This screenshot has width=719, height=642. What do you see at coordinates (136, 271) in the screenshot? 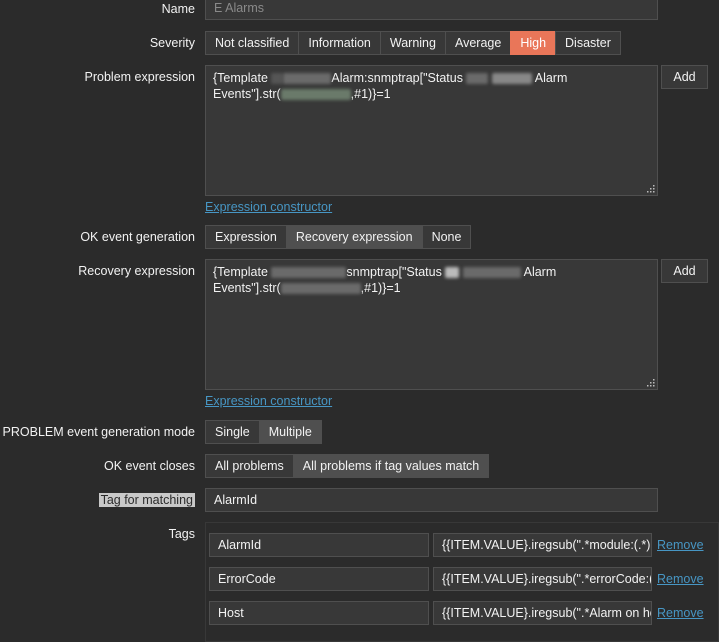
I see `recovery-expression-label: Recovery expression` at bounding box center [136, 271].